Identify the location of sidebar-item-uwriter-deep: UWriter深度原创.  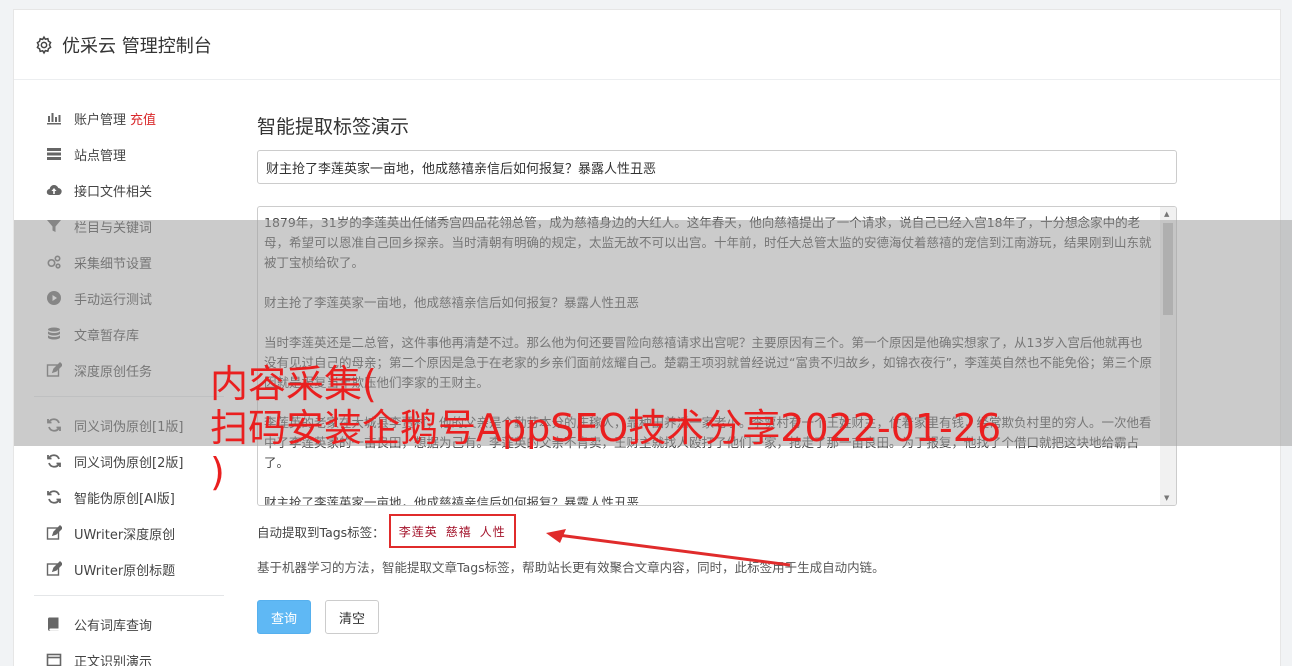
(129, 533).